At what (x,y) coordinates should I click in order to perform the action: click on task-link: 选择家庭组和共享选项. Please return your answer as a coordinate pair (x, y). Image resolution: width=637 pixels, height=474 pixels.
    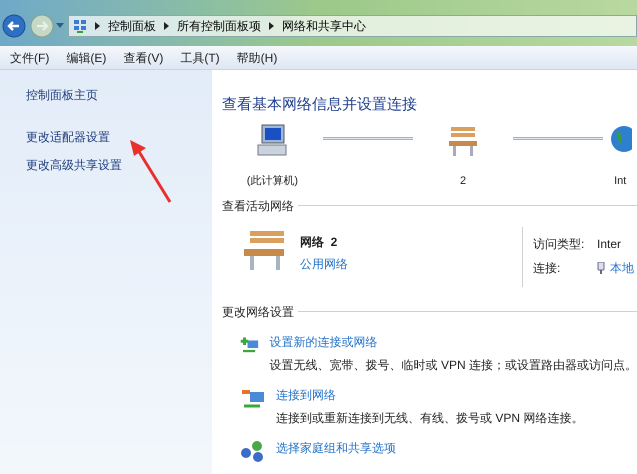
    Looking at the image, I should click on (336, 447).